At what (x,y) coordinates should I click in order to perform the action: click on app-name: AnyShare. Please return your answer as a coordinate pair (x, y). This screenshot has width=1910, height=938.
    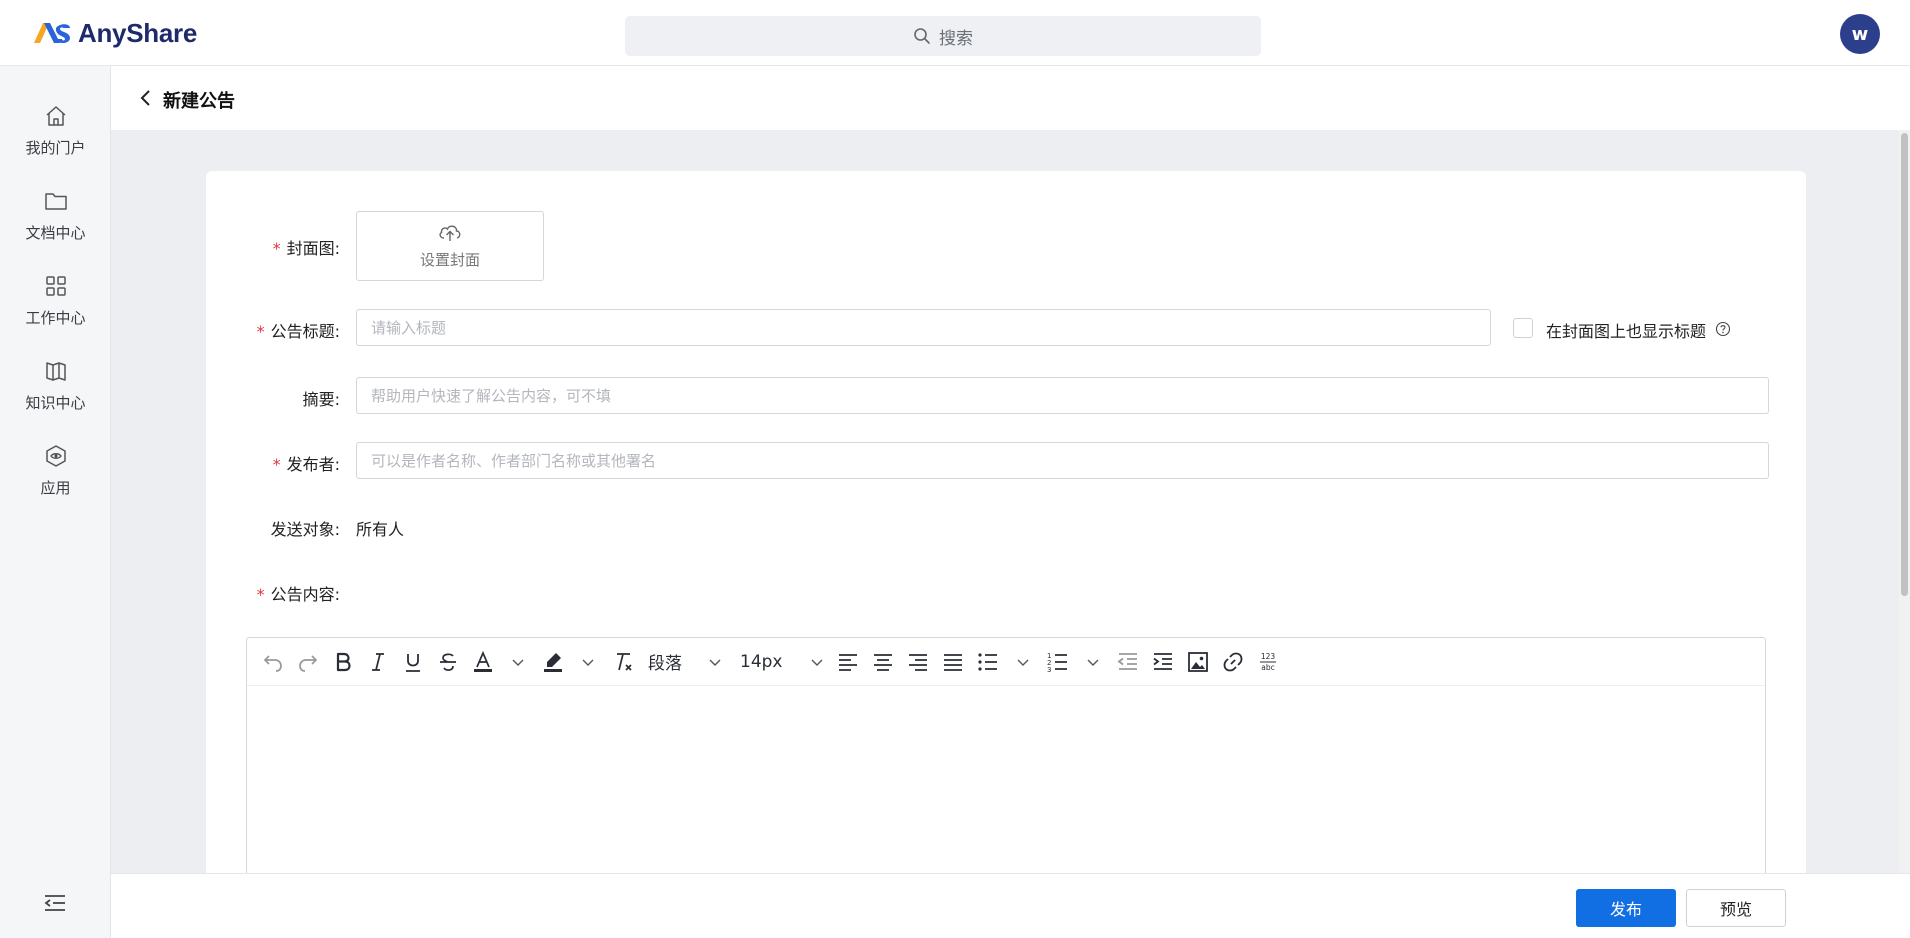
    Looking at the image, I should click on (137, 32).